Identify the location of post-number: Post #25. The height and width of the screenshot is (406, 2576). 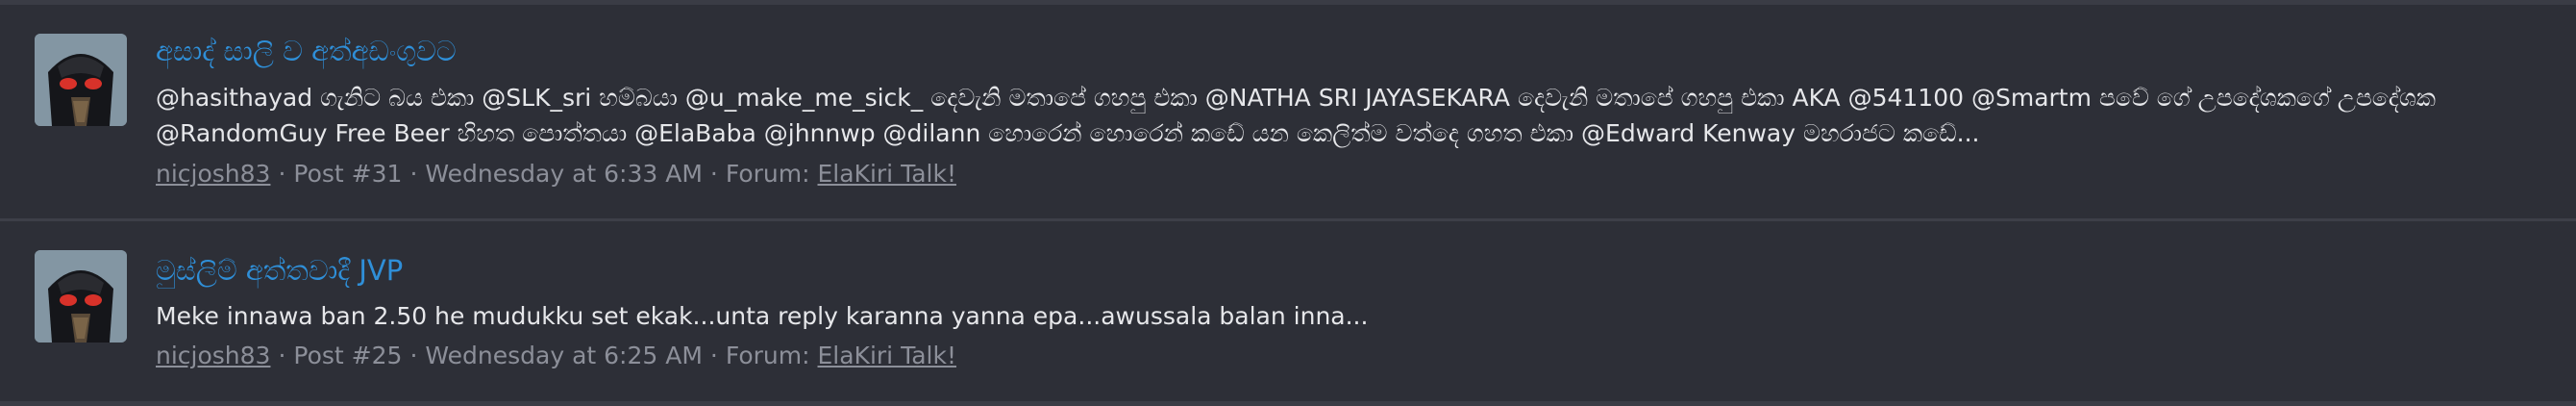
(348, 355).